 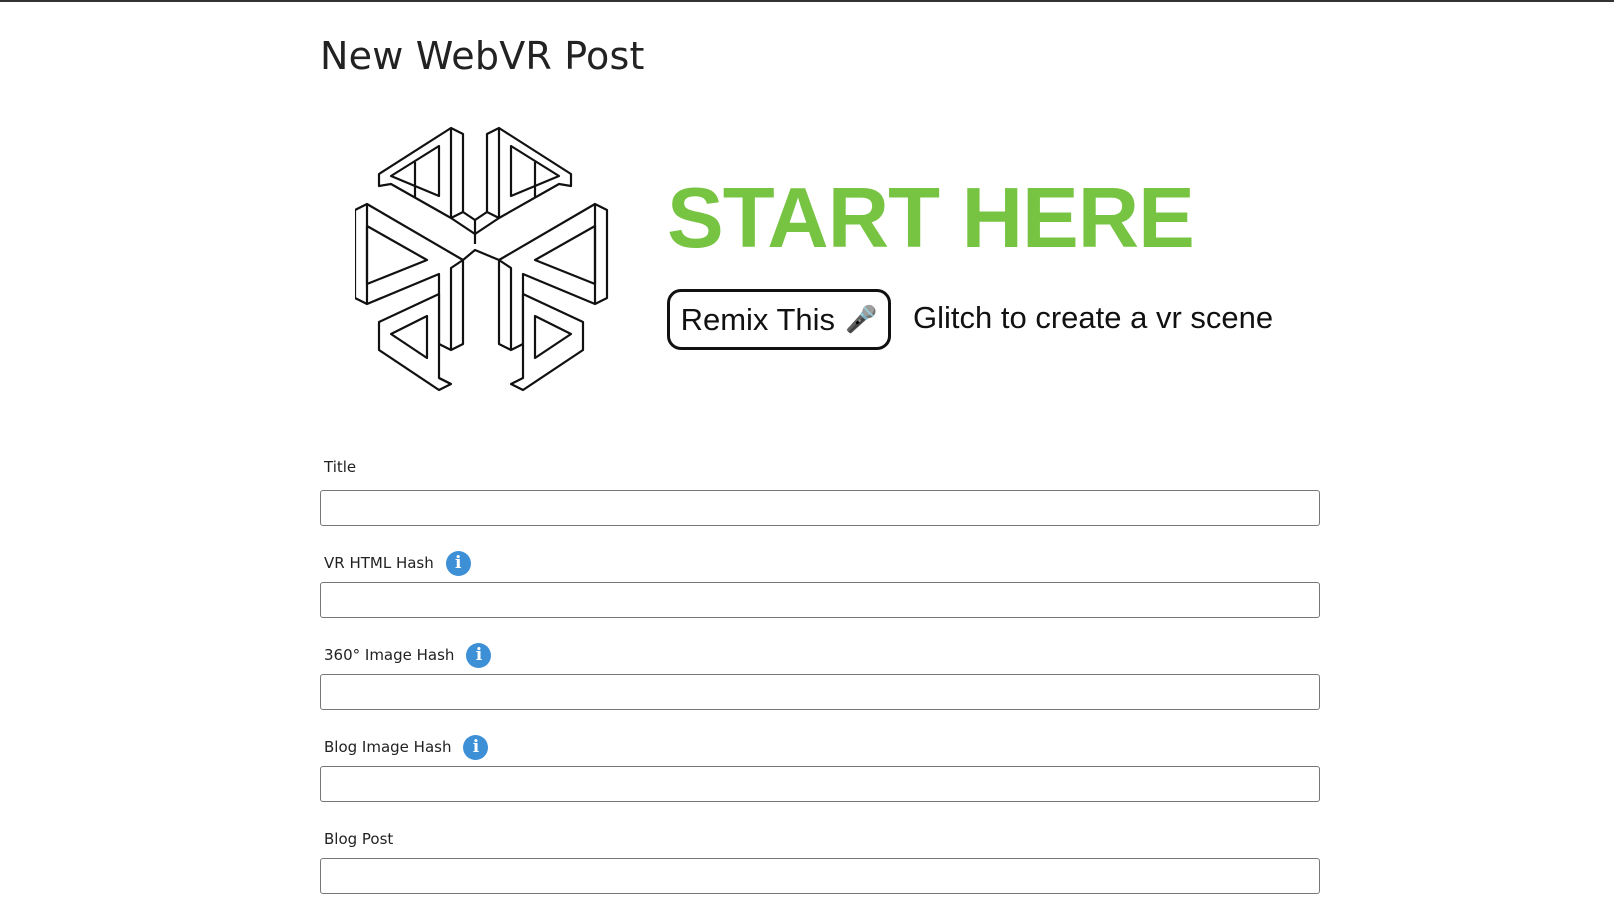 I want to click on impossible-cube-logo-icon, so click(x=482, y=259).